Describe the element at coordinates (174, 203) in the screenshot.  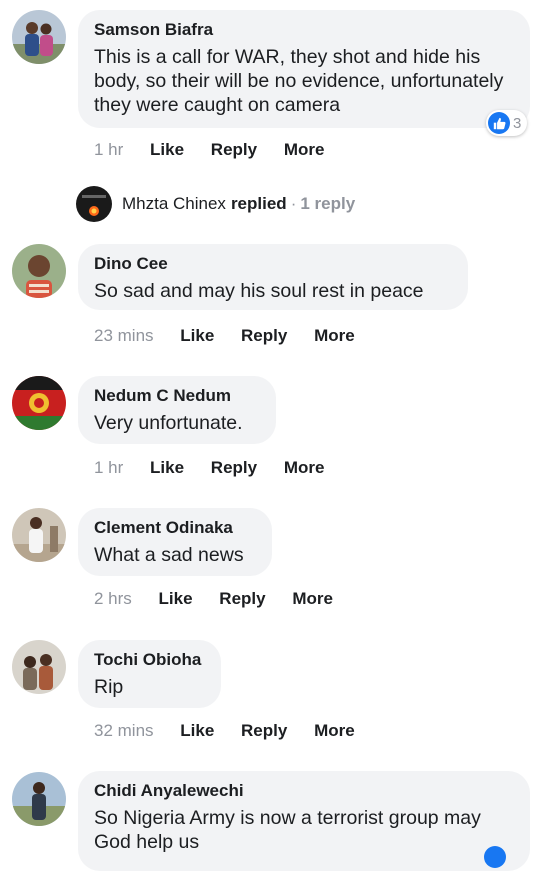
I see `reply-author: Mhzta Chinex` at that location.